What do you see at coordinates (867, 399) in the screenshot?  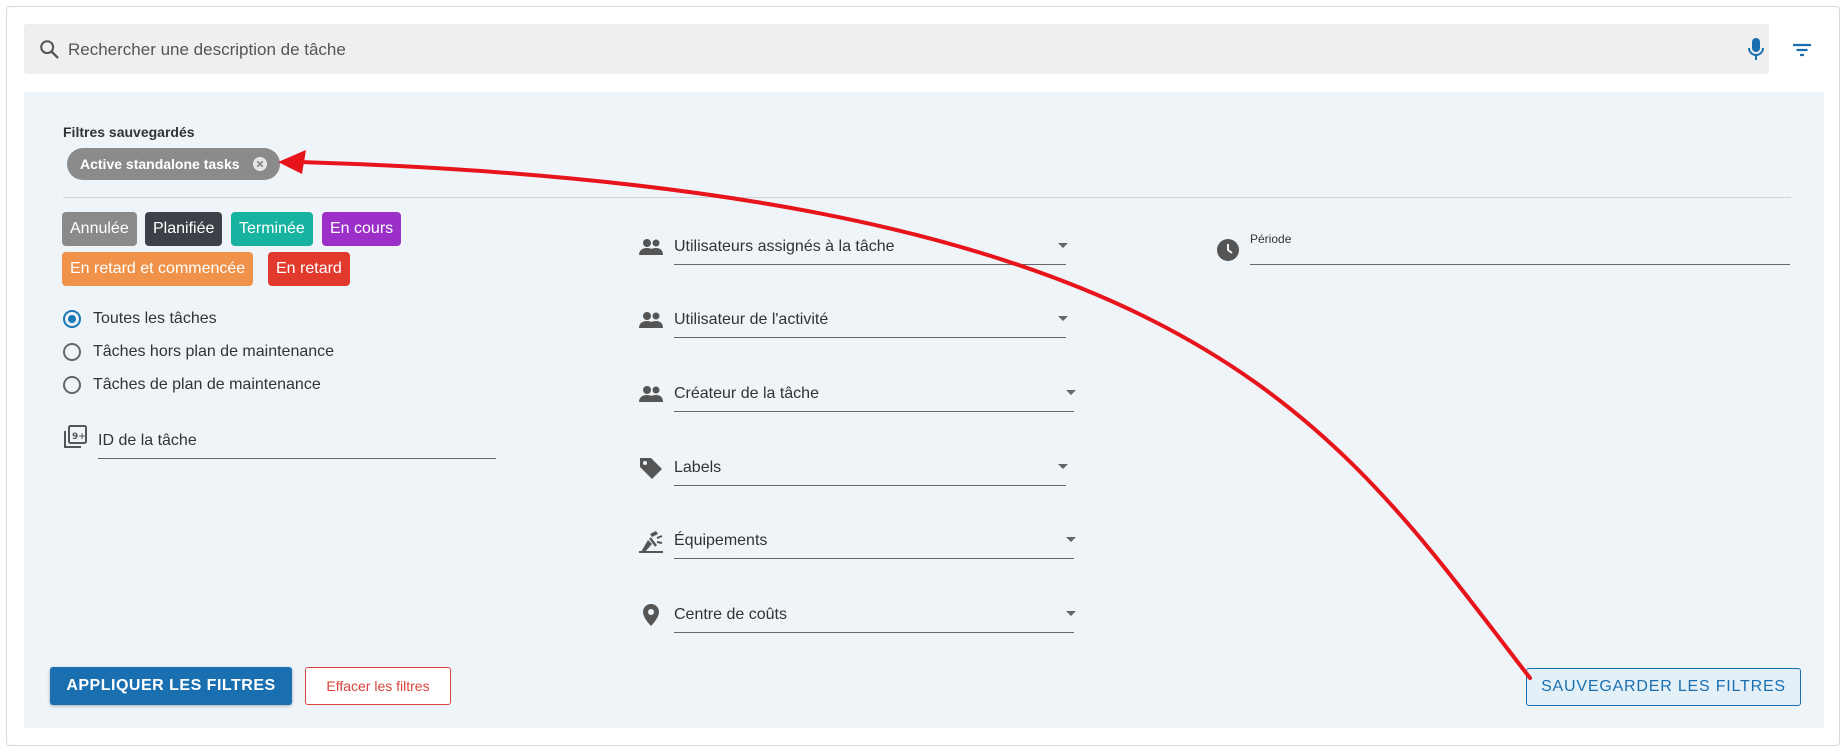 I see `dropdown-task-creator: Créateur de la tâche` at bounding box center [867, 399].